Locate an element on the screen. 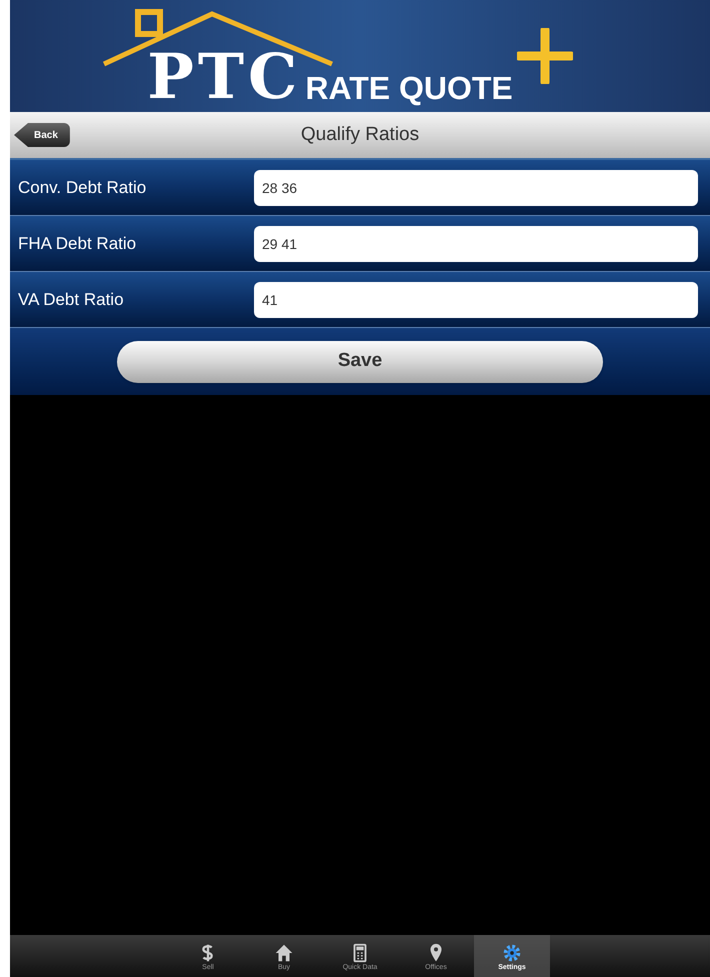  field-label: Conv. Debt Ratio is located at coordinates (82, 187).